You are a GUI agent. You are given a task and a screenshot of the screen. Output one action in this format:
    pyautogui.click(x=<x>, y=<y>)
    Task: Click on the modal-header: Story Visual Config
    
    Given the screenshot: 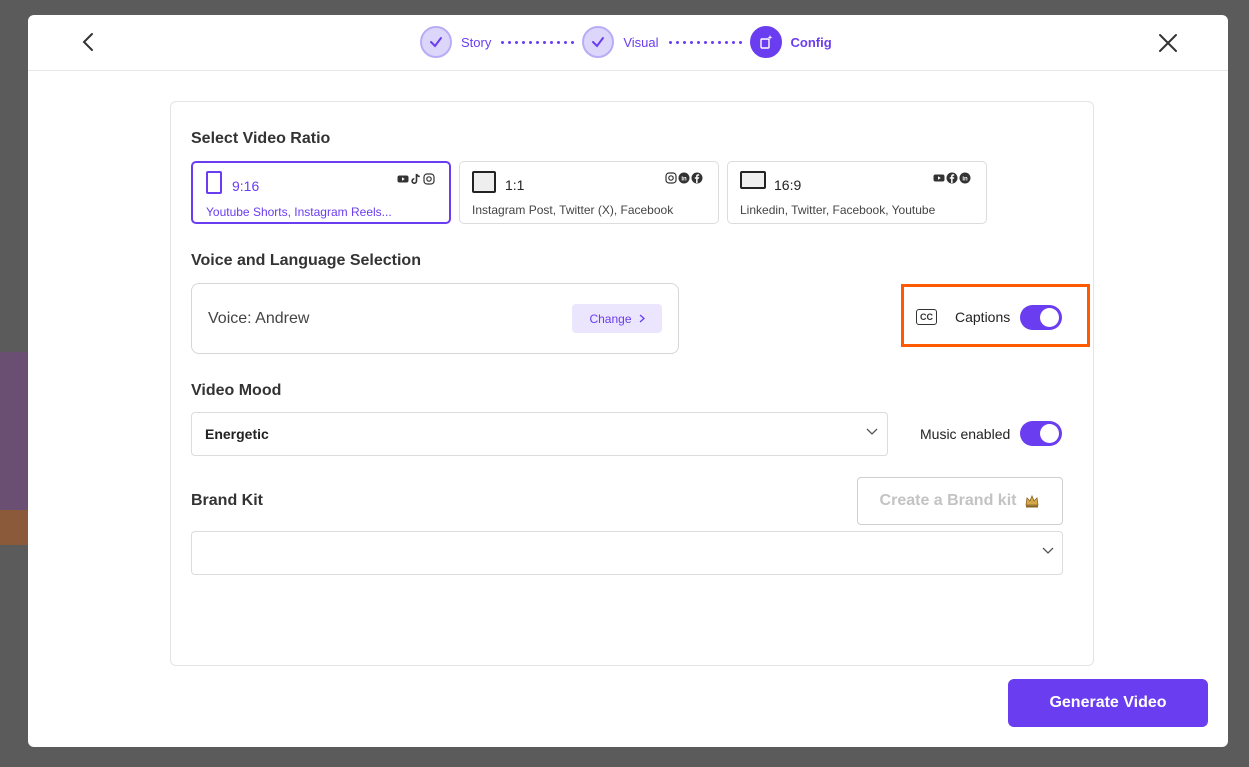 What is the action you would take?
    pyautogui.click(x=628, y=43)
    